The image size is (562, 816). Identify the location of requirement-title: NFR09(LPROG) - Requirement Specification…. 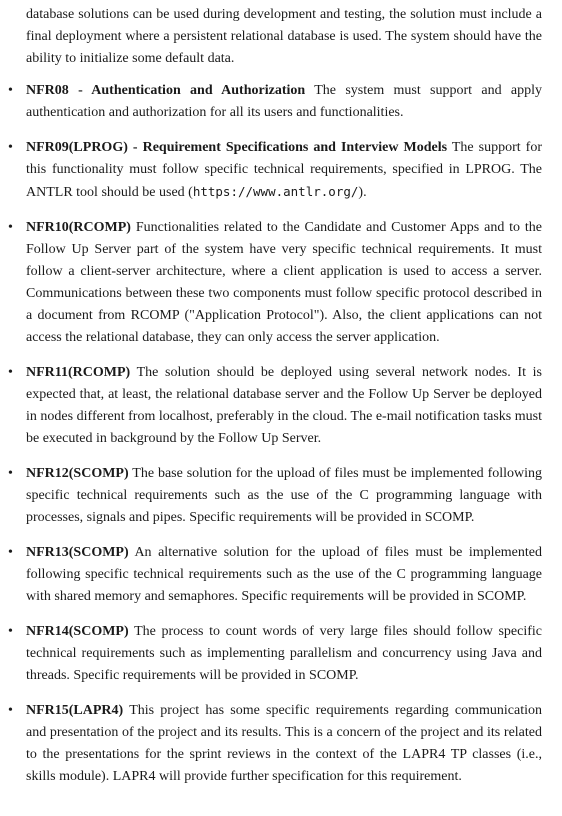
(237, 147).